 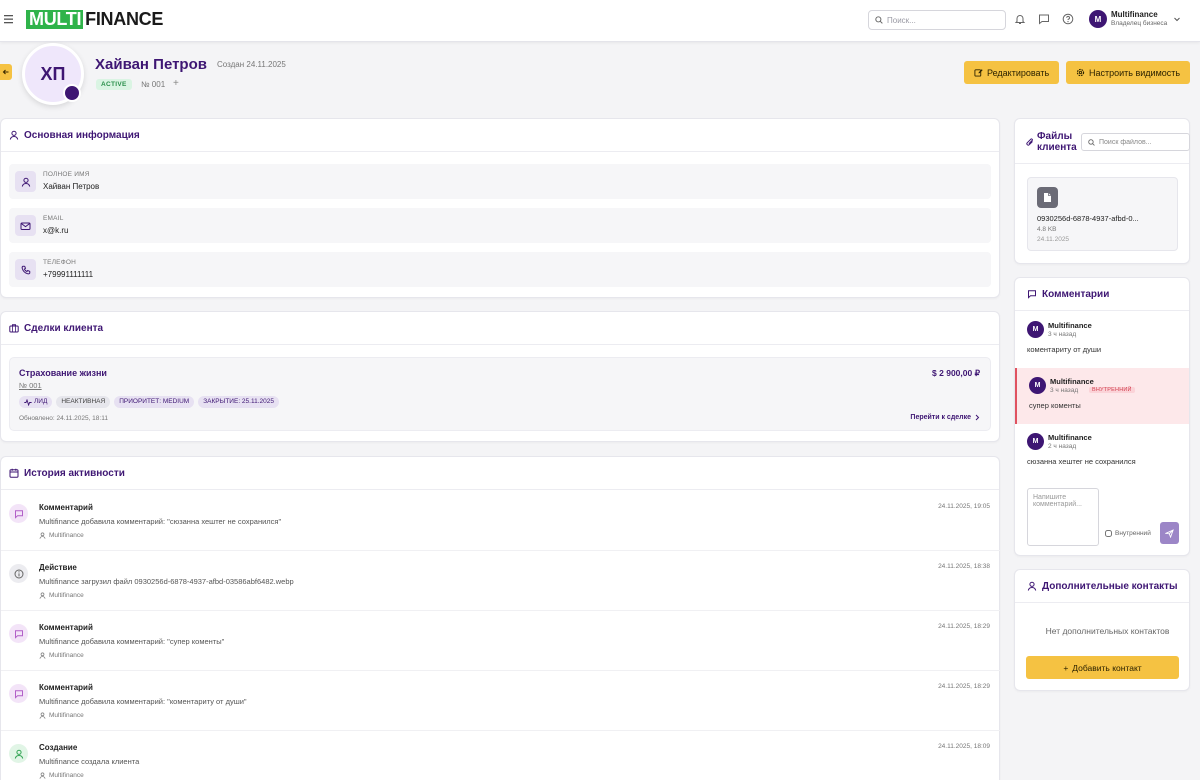 I want to click on activity-type: Создание, so click(x=58, y=747).